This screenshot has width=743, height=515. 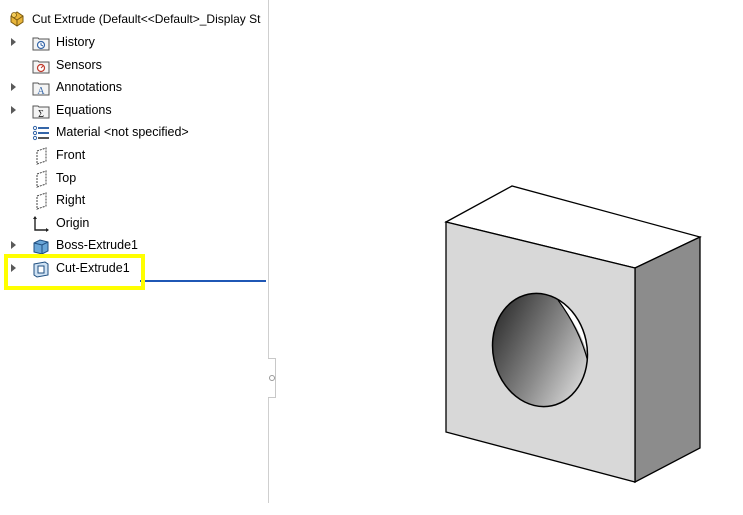 I want to click on part-icon, so click(x=17, y=19).